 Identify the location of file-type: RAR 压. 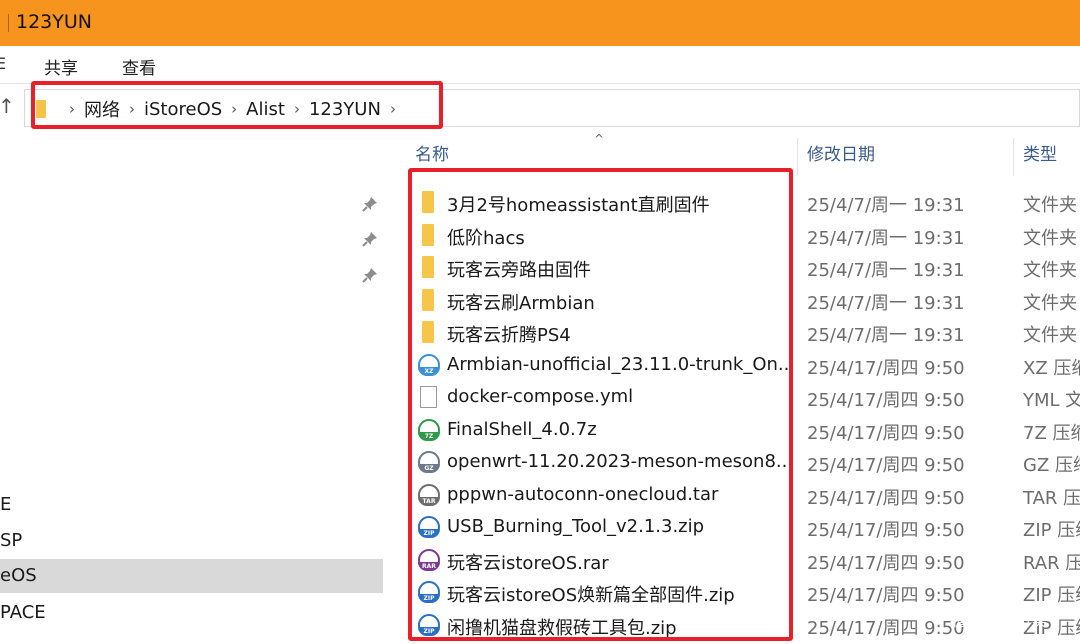
(1051, 563).